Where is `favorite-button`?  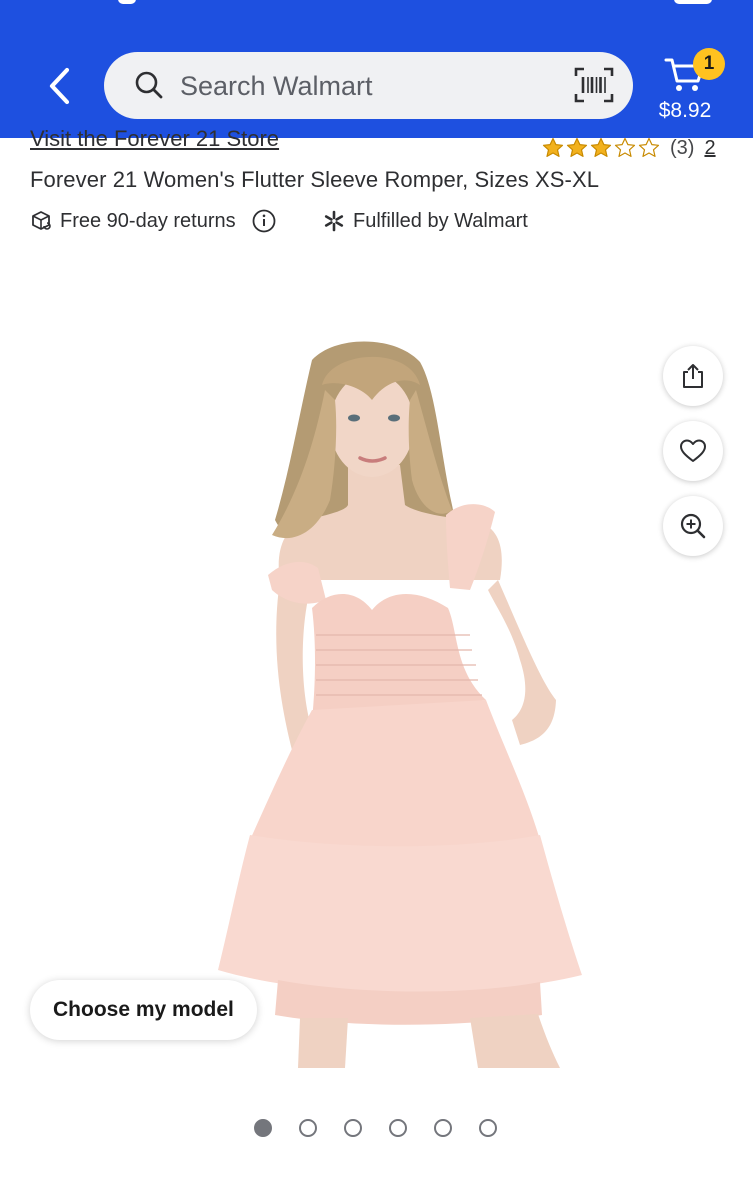 favorite-button is located at coordinates (693, 451).